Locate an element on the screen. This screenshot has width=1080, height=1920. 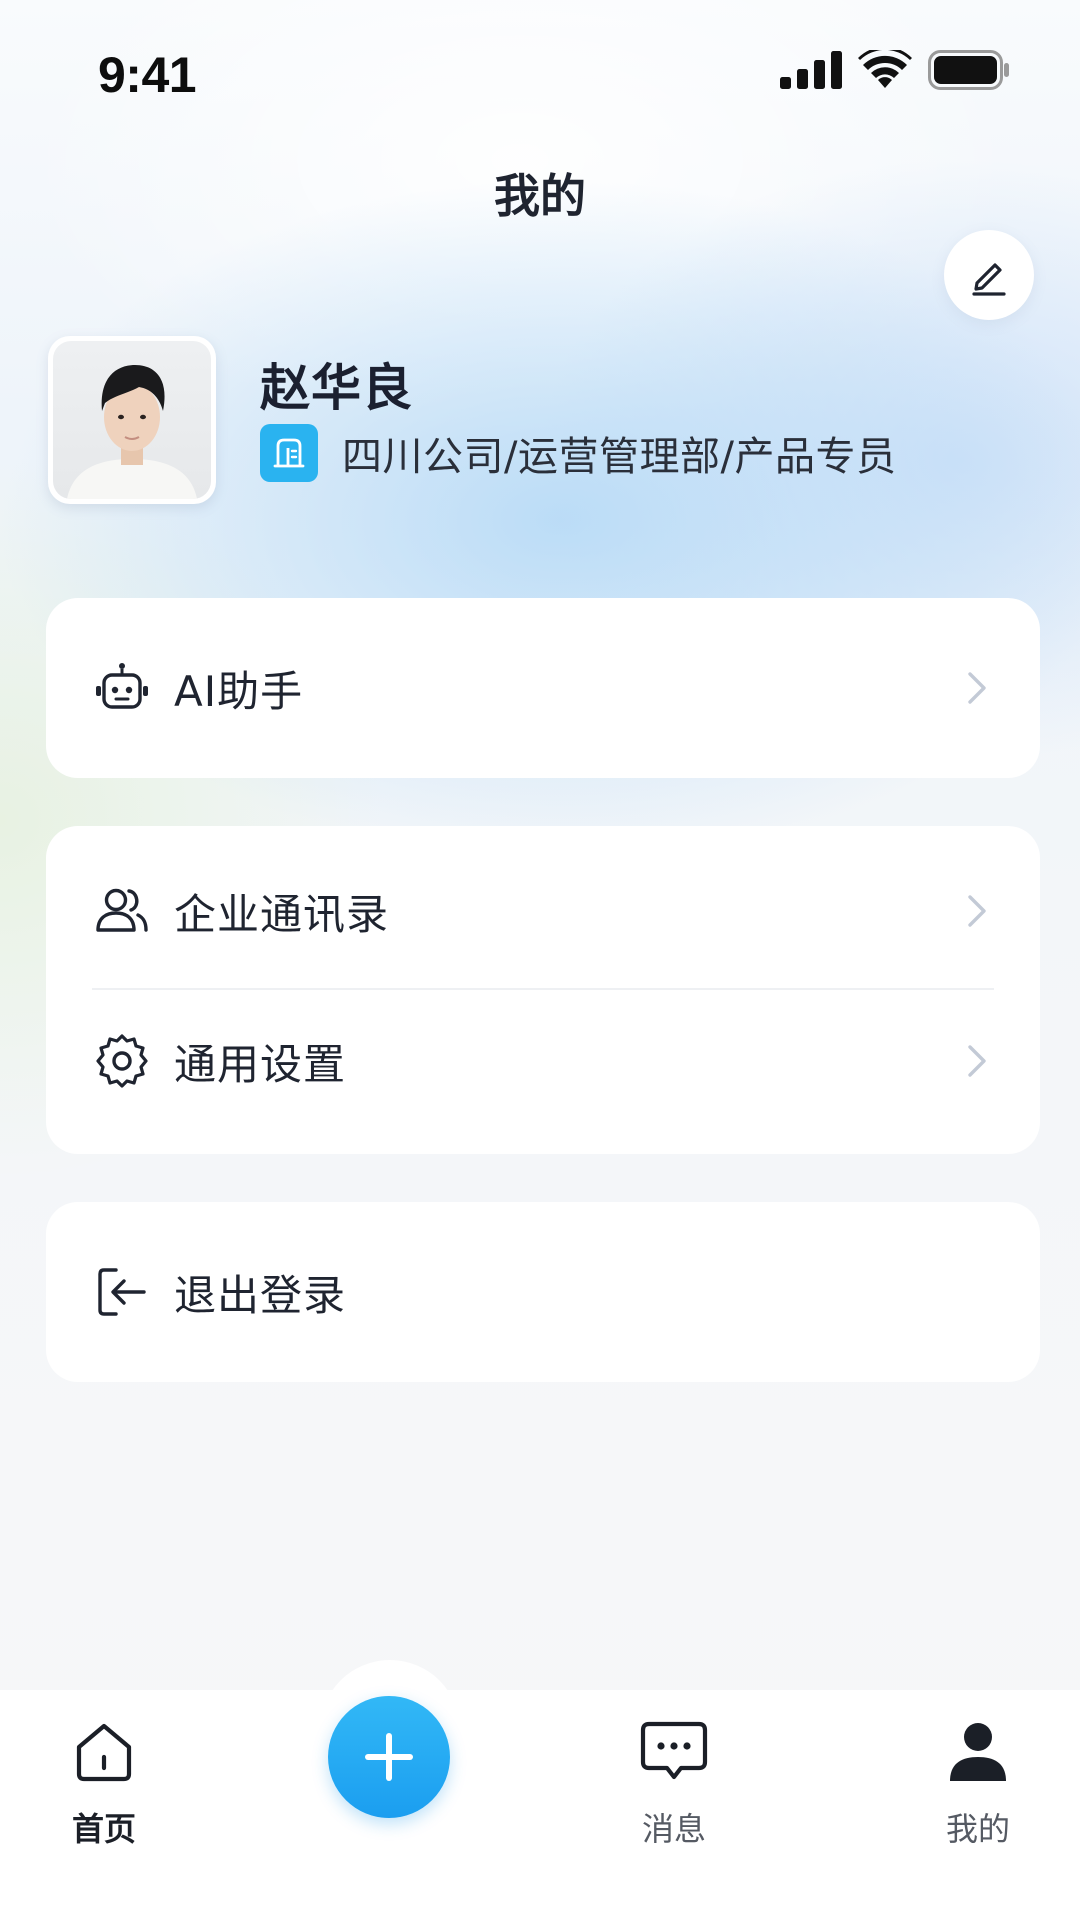
building-icon is located at coordinates (289, 453).